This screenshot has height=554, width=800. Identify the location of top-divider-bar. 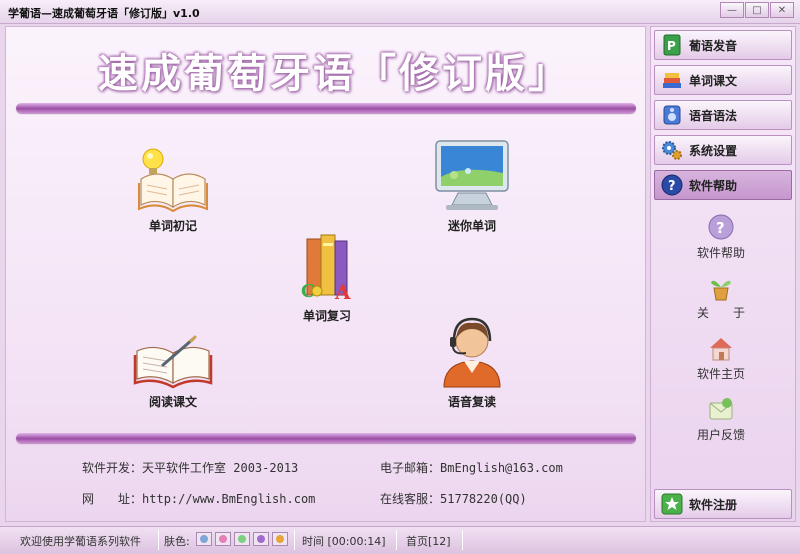
(326, 108).